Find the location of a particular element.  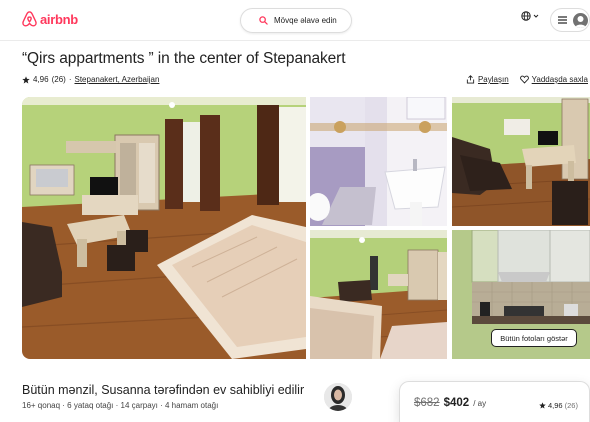

listing-meta: 4,96 (26) · Stepanakert, Azerbaijan is located at coordinates (90, 79).